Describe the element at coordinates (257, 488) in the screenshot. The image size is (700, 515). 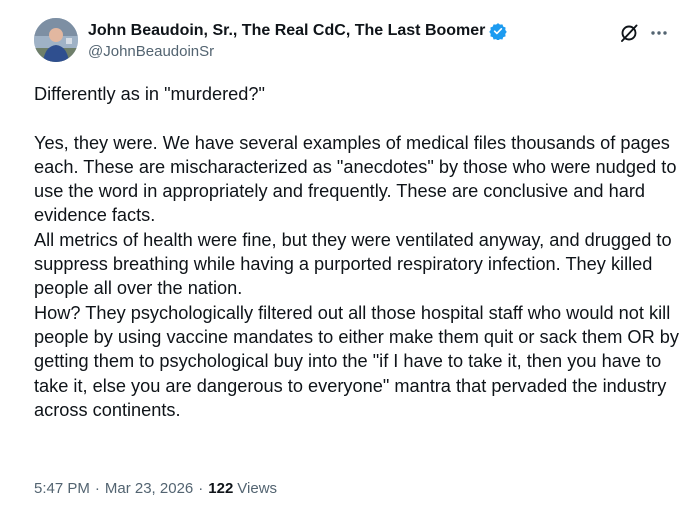
I see `views-label: Views` at that location.